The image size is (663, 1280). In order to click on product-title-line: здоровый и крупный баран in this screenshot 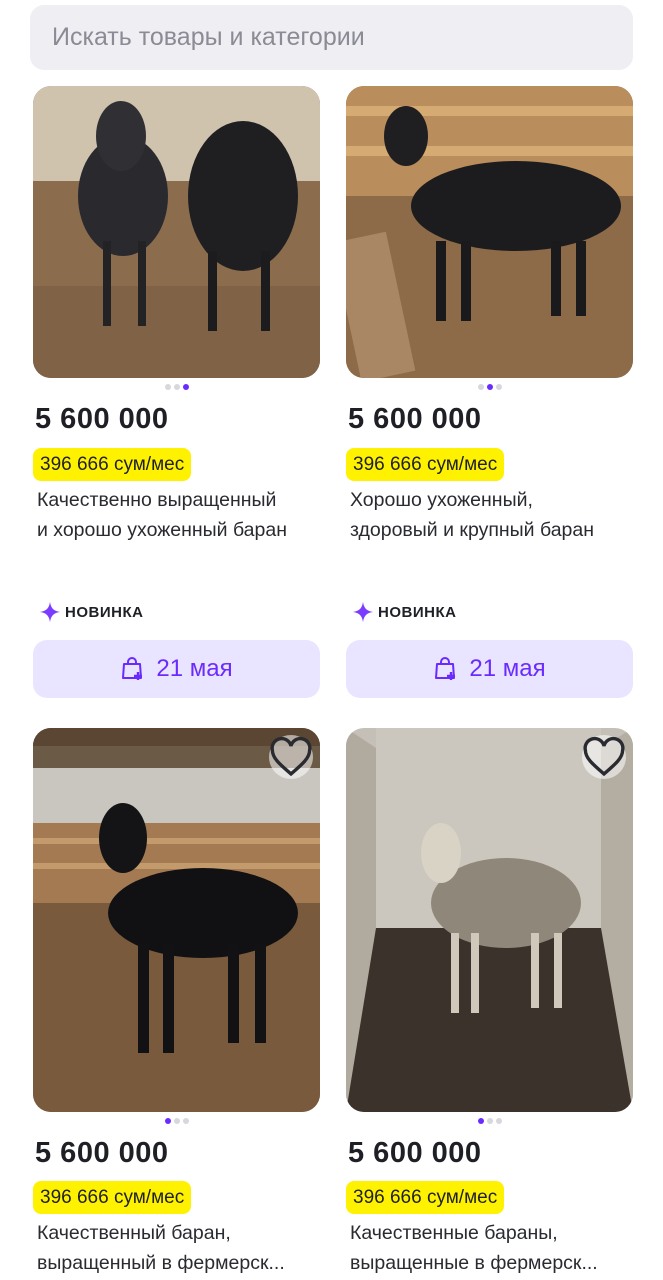, I will do `click(472, 530)`.